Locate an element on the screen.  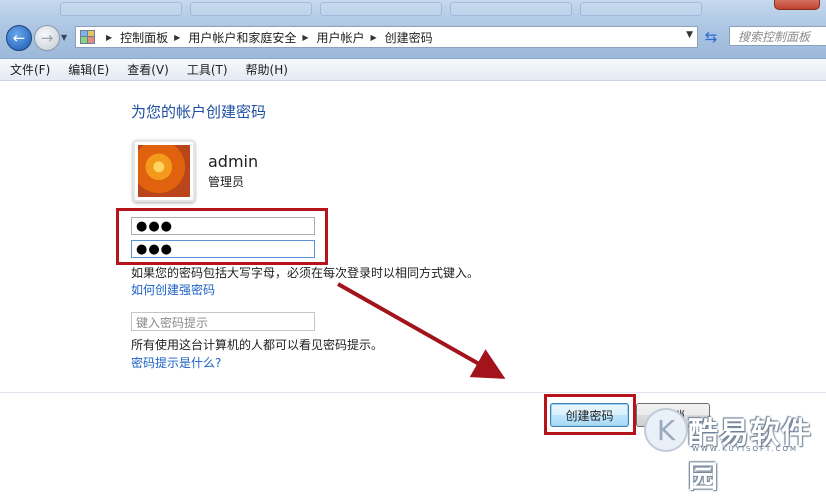
watermark-url: WWW.KUYISOFT.COM is located at coordinates (745, 449).